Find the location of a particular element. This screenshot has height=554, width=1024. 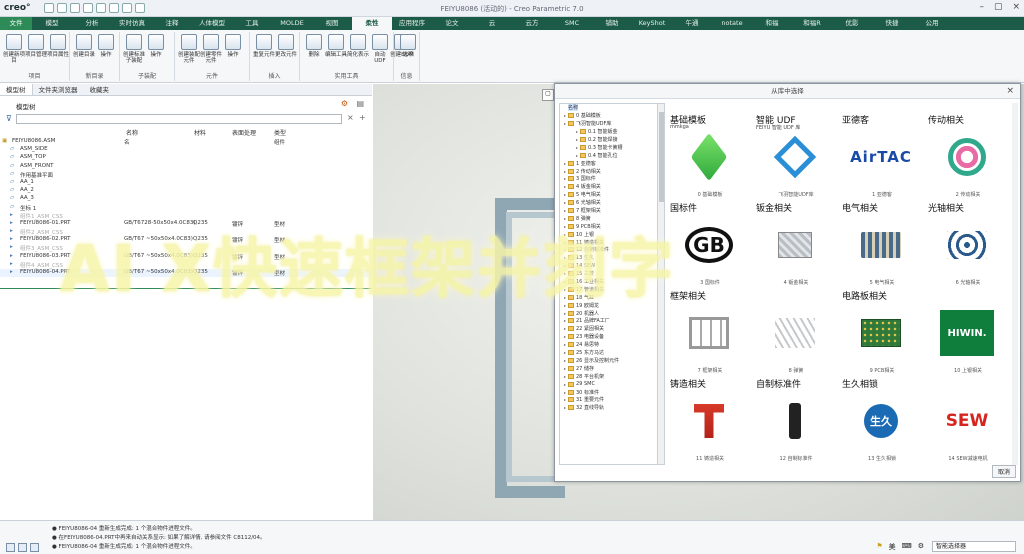

library-card: 智能 UDF FEIYU 智能 UDF 库飞羽智能UDF库 is located at coordinates (799, 157).